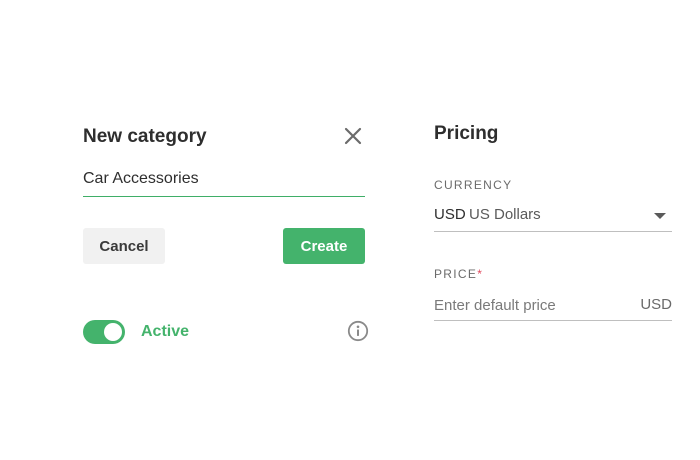 This screenshot has height=460, width=700. Describe the element at coordinates (466, 133) in the screenshot. I see `pricing-title: Pricing` at that location.